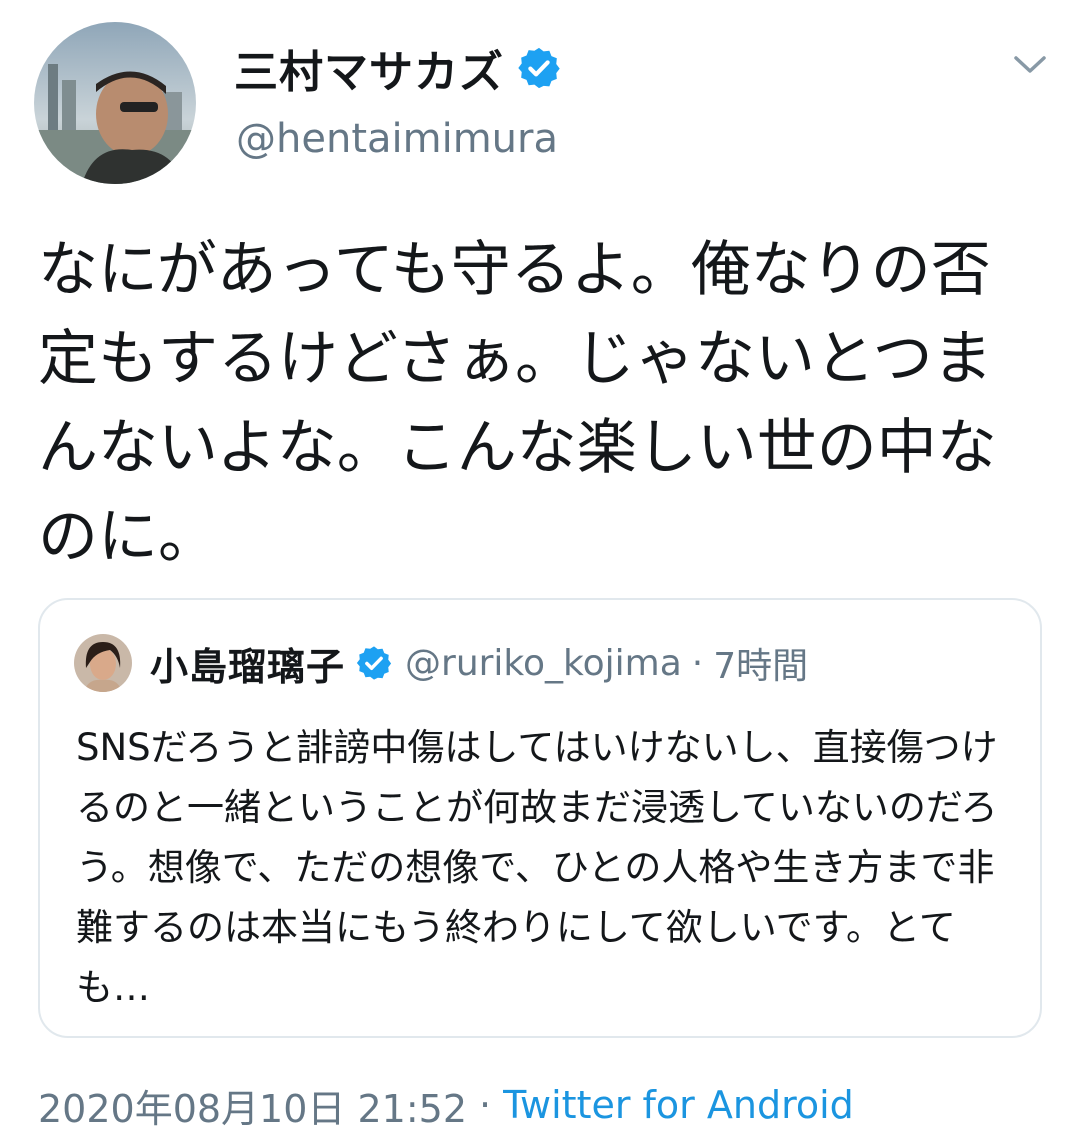 This screenshot has height=1148, width=1080. Describe the element at coordinates (247, 663) in the screenshot. I see `quoted-author-name: 小島瑠璃子` at that location.